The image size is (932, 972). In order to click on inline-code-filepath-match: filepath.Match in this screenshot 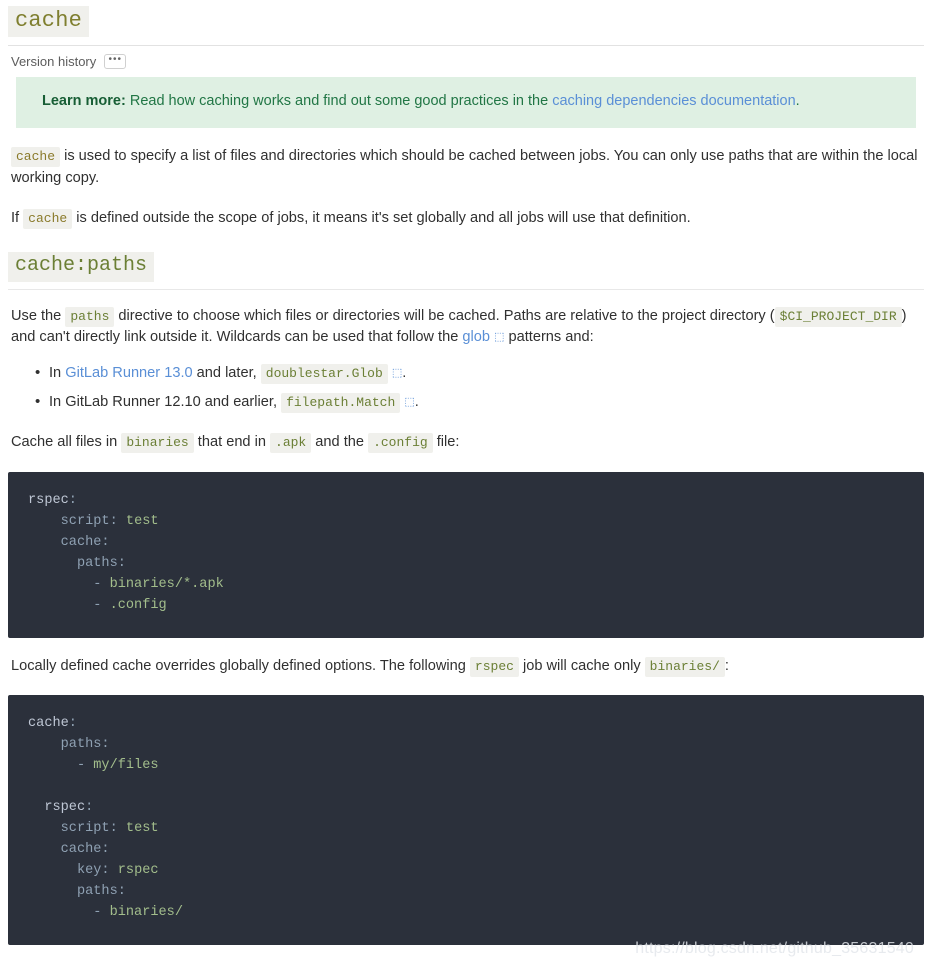, I will do `click(341, 403)`.